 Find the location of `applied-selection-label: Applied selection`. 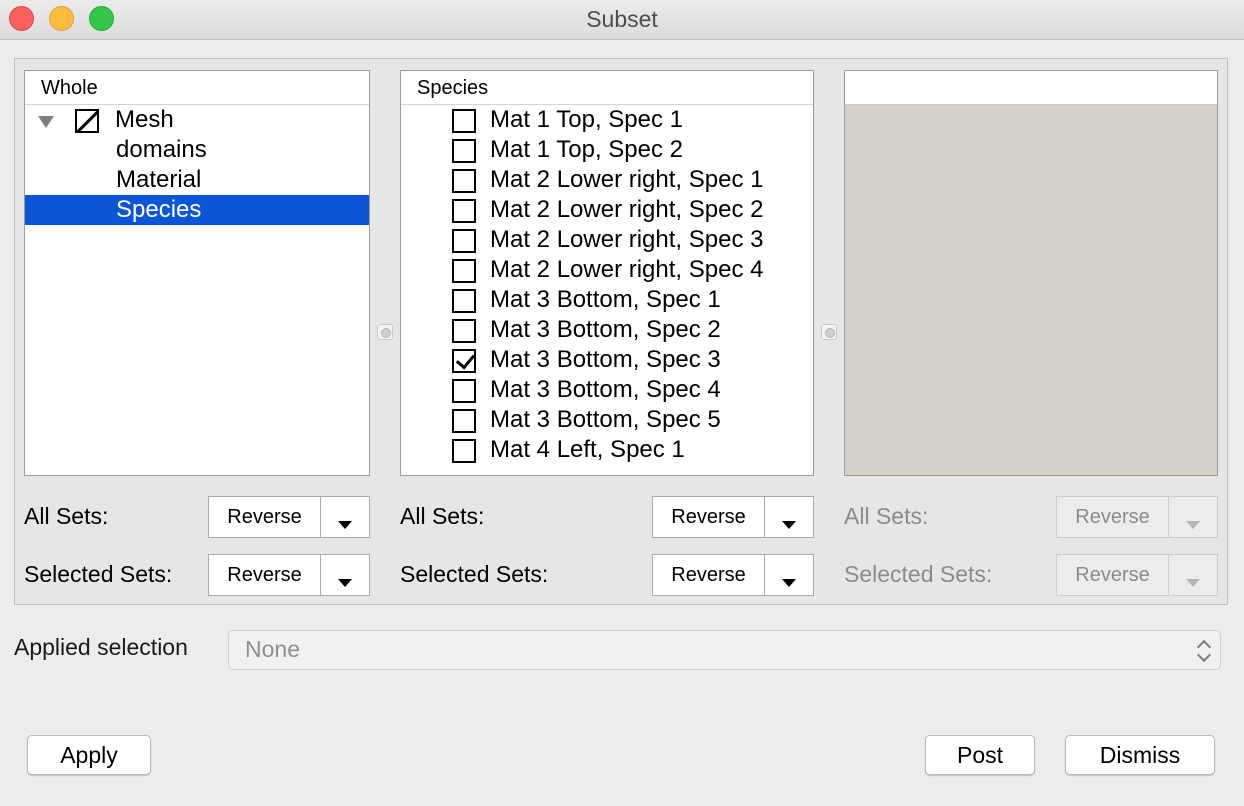

applied-selection-label: Applied selection is located at coordinates (101, 647).